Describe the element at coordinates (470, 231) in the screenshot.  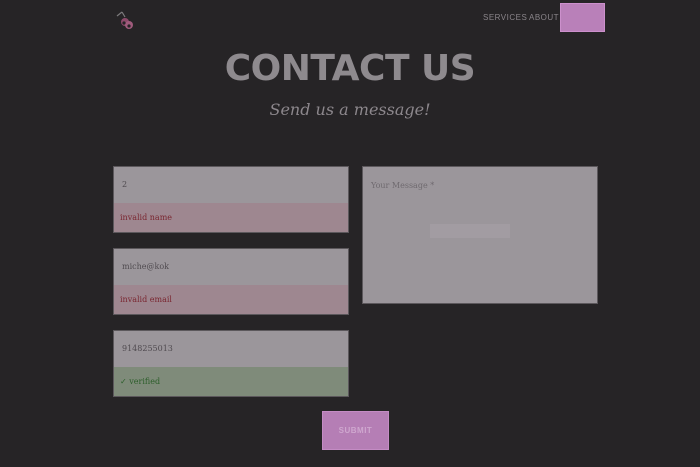
I see `message-tooltip` at that location.